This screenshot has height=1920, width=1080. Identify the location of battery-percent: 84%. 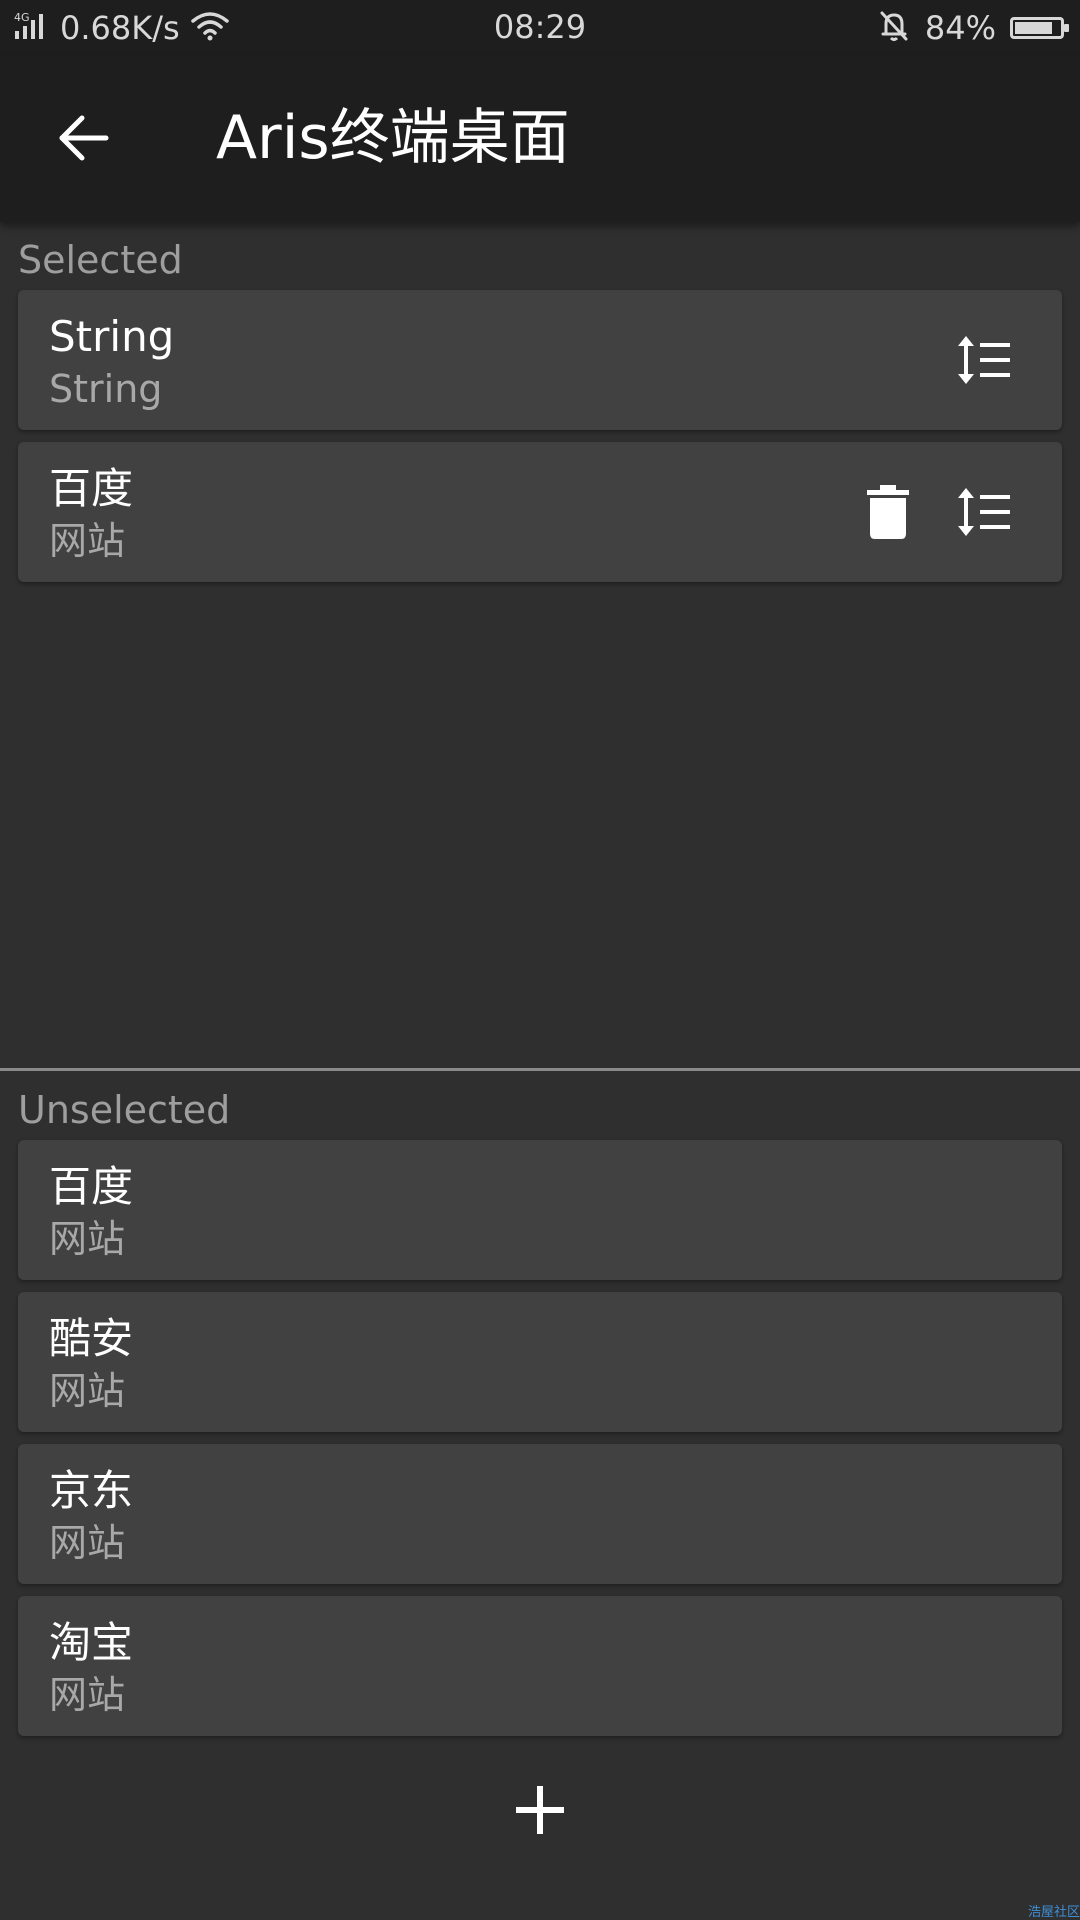
(960, 28).